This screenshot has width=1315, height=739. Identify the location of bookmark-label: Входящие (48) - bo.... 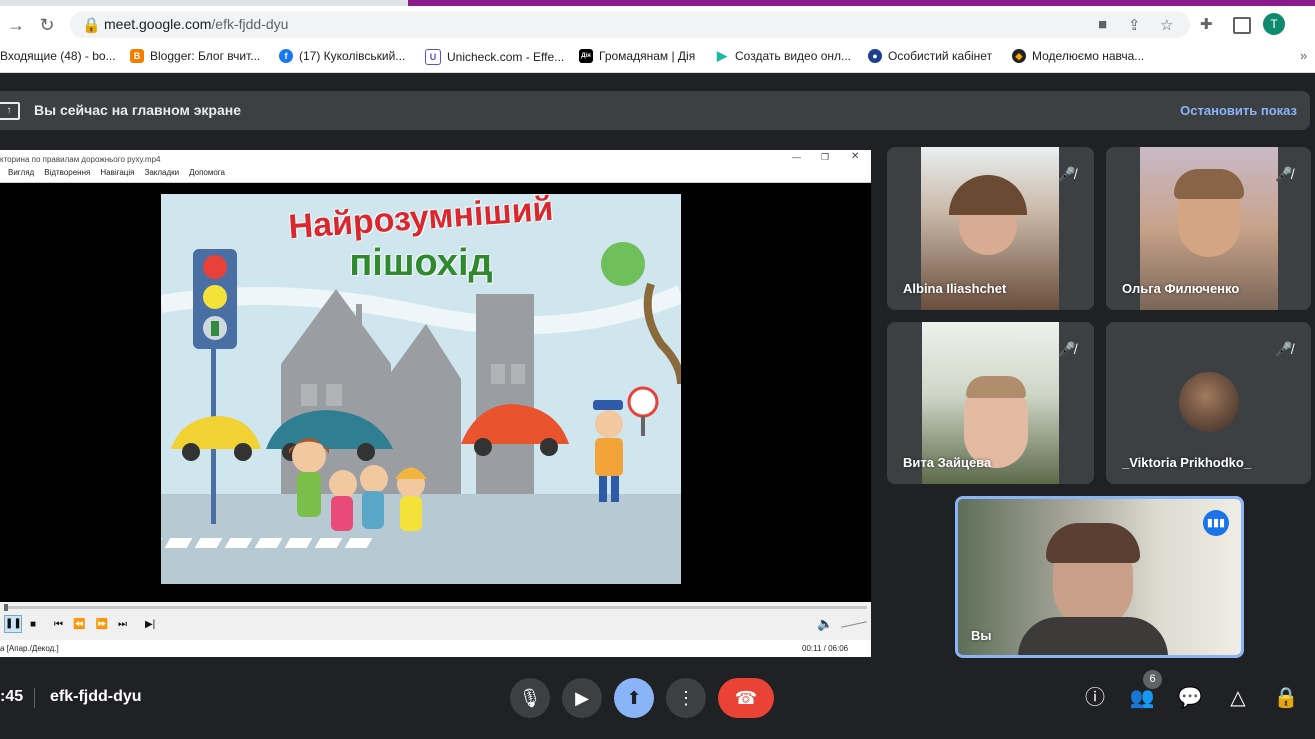
(58, 56).